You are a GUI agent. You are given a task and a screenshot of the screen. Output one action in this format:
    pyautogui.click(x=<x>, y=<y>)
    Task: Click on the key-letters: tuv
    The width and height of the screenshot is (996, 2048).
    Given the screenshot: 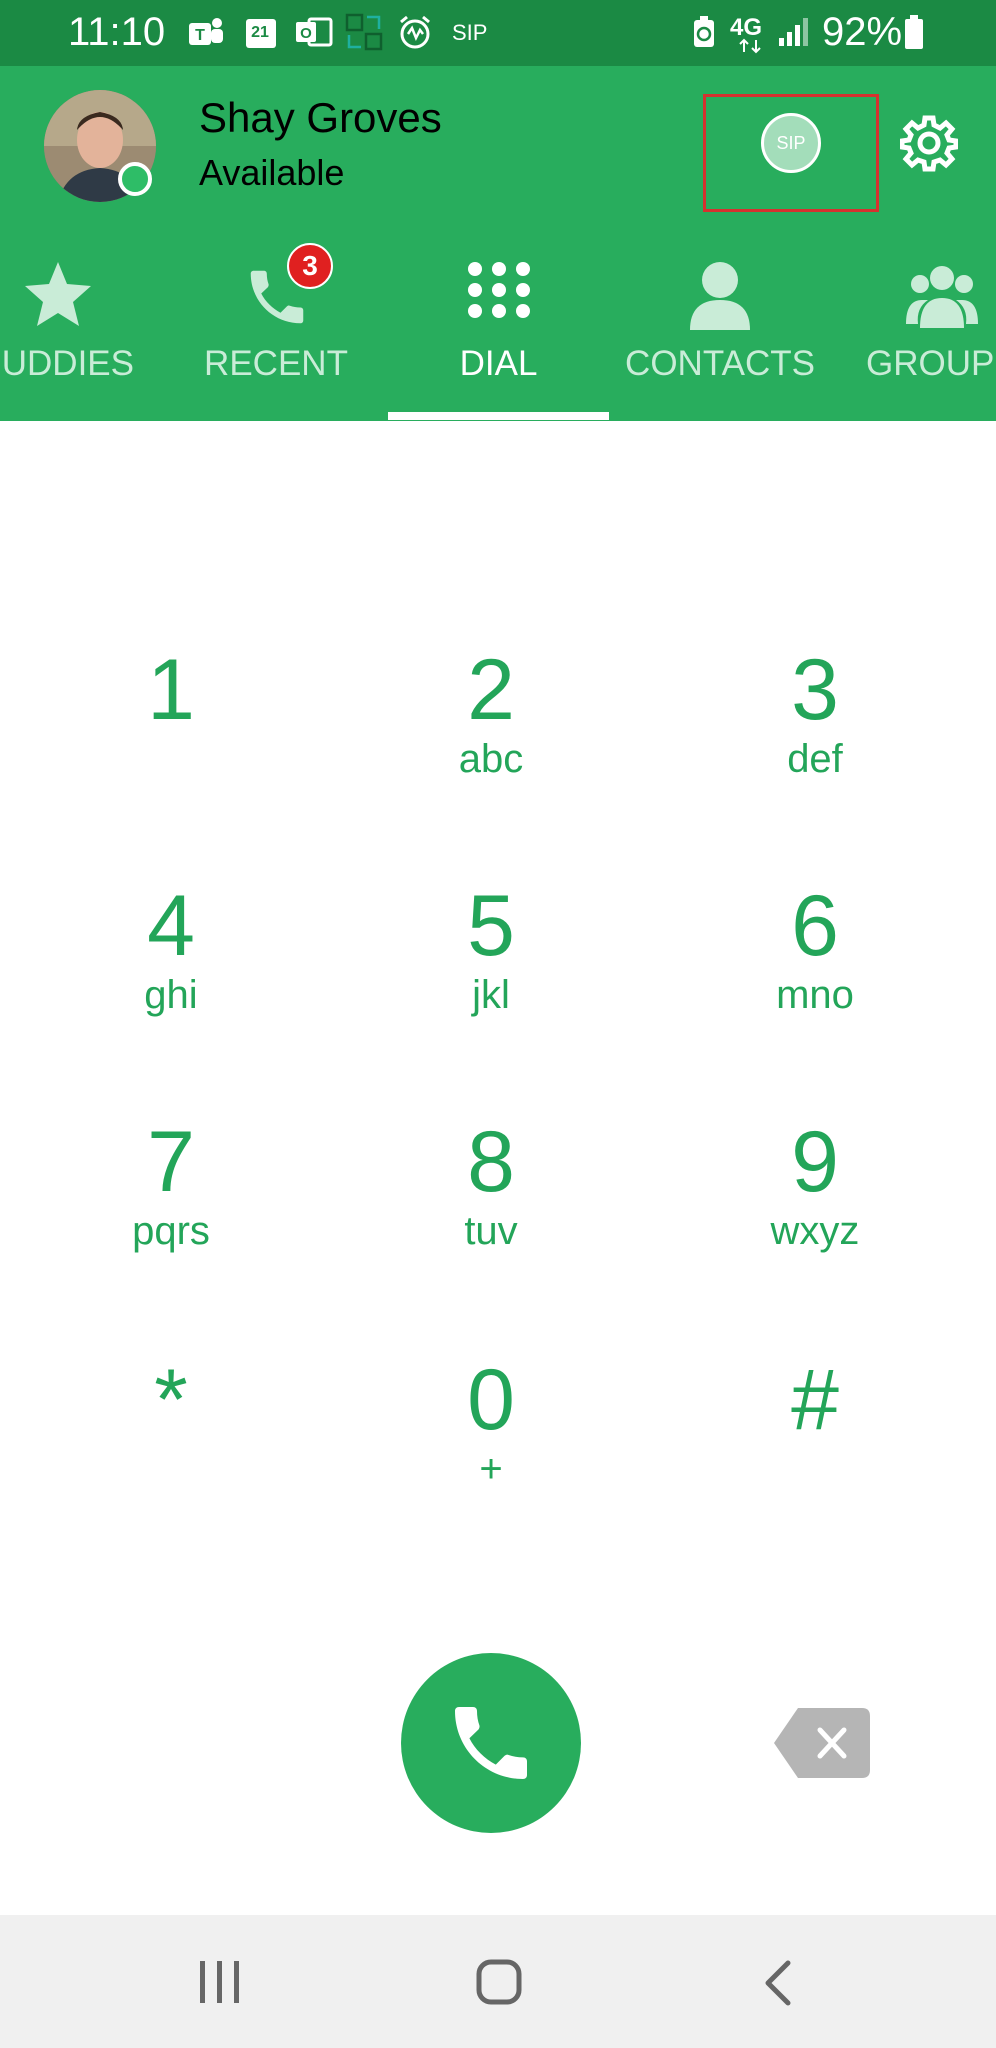 What is the action you would take?
    pyautogui.click(x=491, y=1231)
    